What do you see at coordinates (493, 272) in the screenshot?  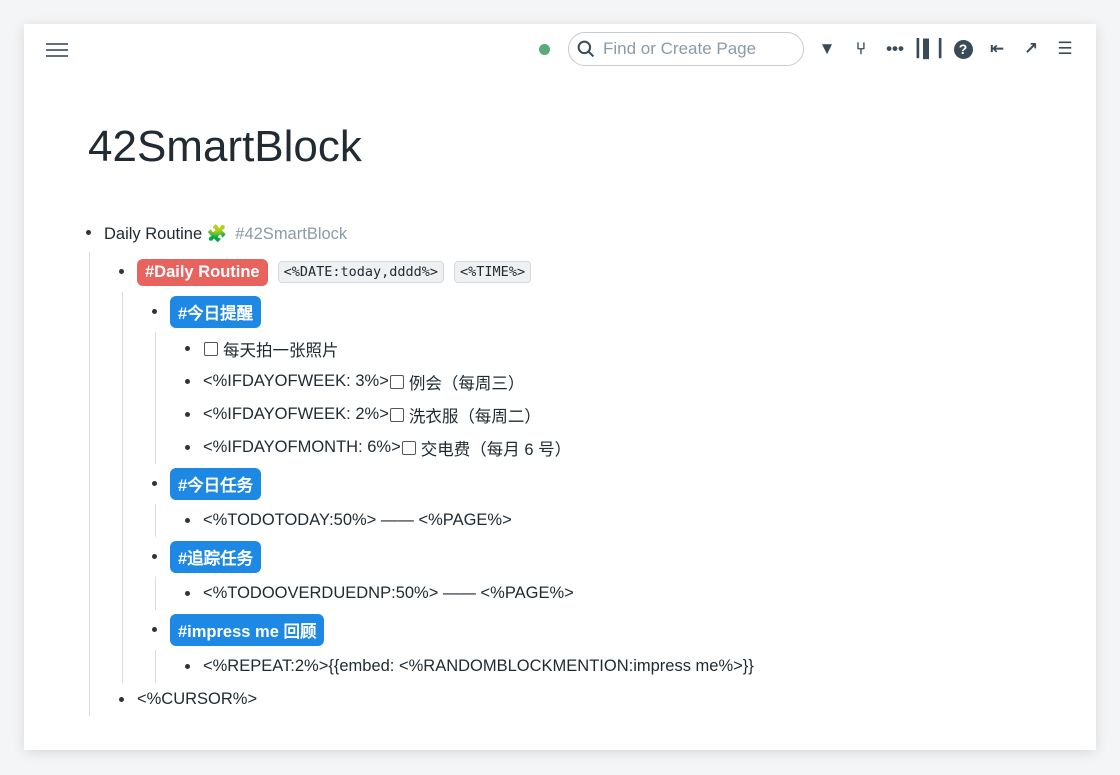 I see `code-time: <%TIME%>` at bounding box center [493, 272].